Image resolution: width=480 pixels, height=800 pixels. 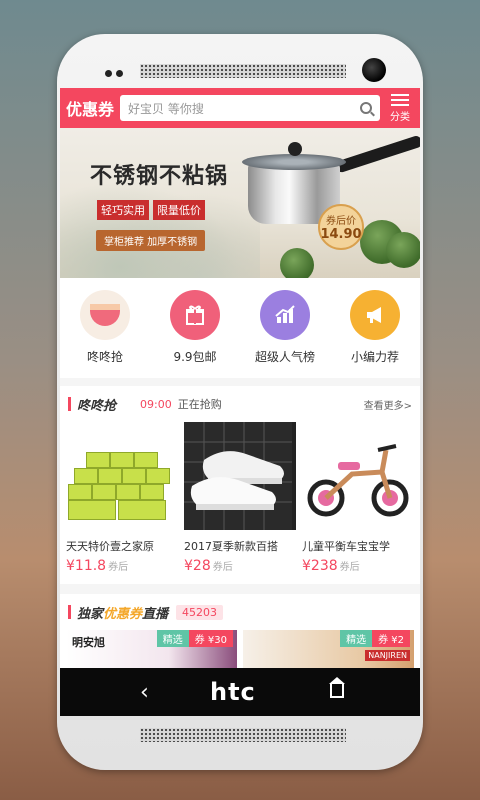 I want to click on category-label: 分类, so click(x=400, y=117).